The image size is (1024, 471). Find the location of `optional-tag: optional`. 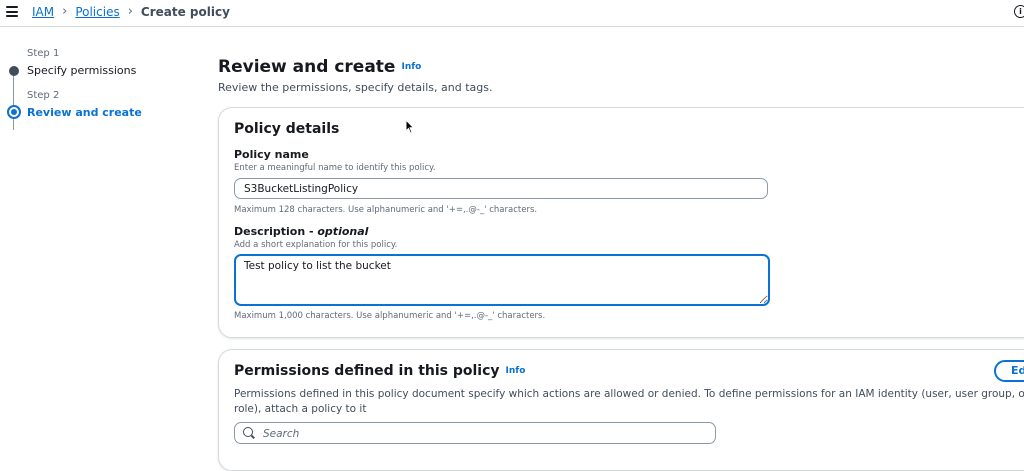

optional-tag: optional is located at coordinates (343, 231).